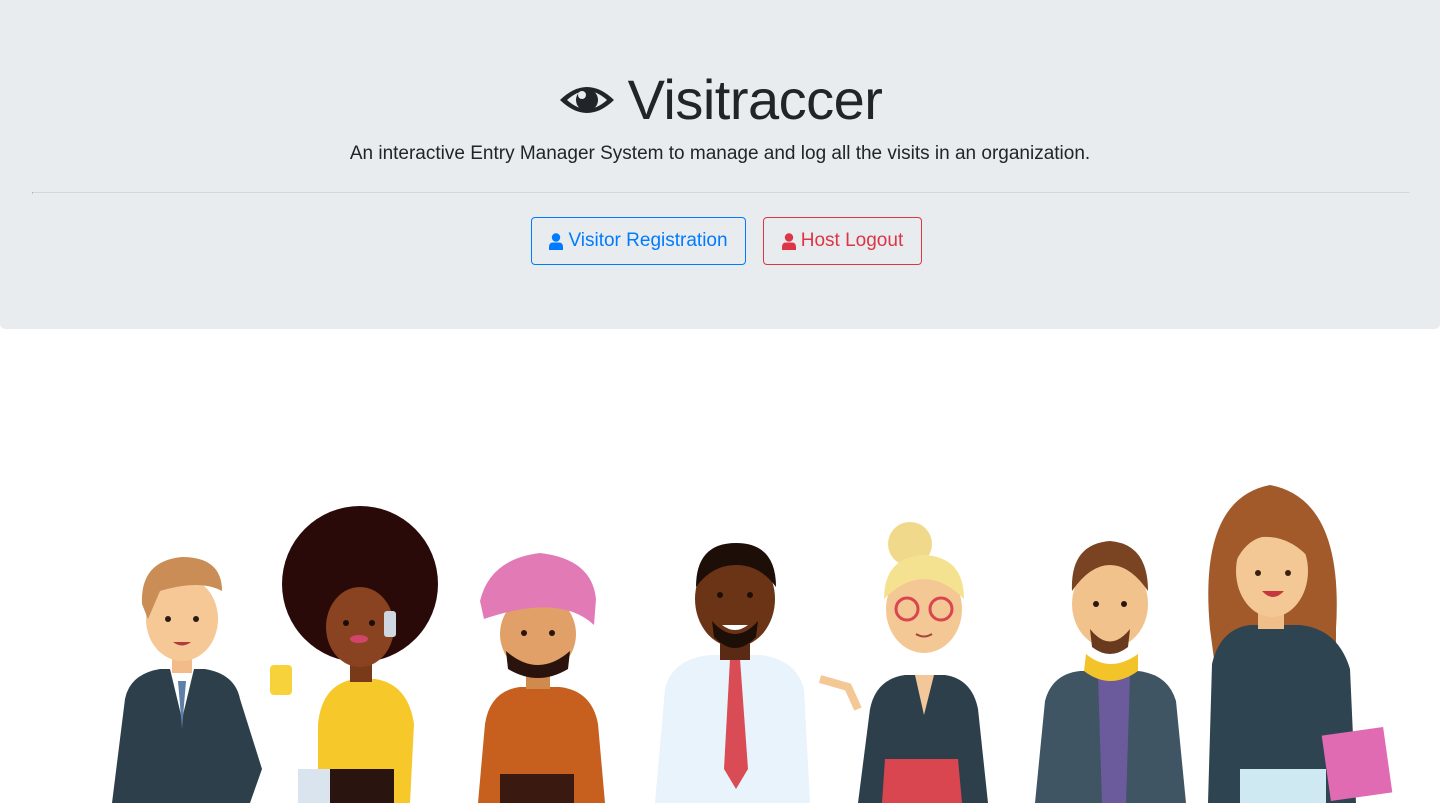  Describe the element at coordinates (187, 680) in the screenshot. I see `person-suit-man` at that location.